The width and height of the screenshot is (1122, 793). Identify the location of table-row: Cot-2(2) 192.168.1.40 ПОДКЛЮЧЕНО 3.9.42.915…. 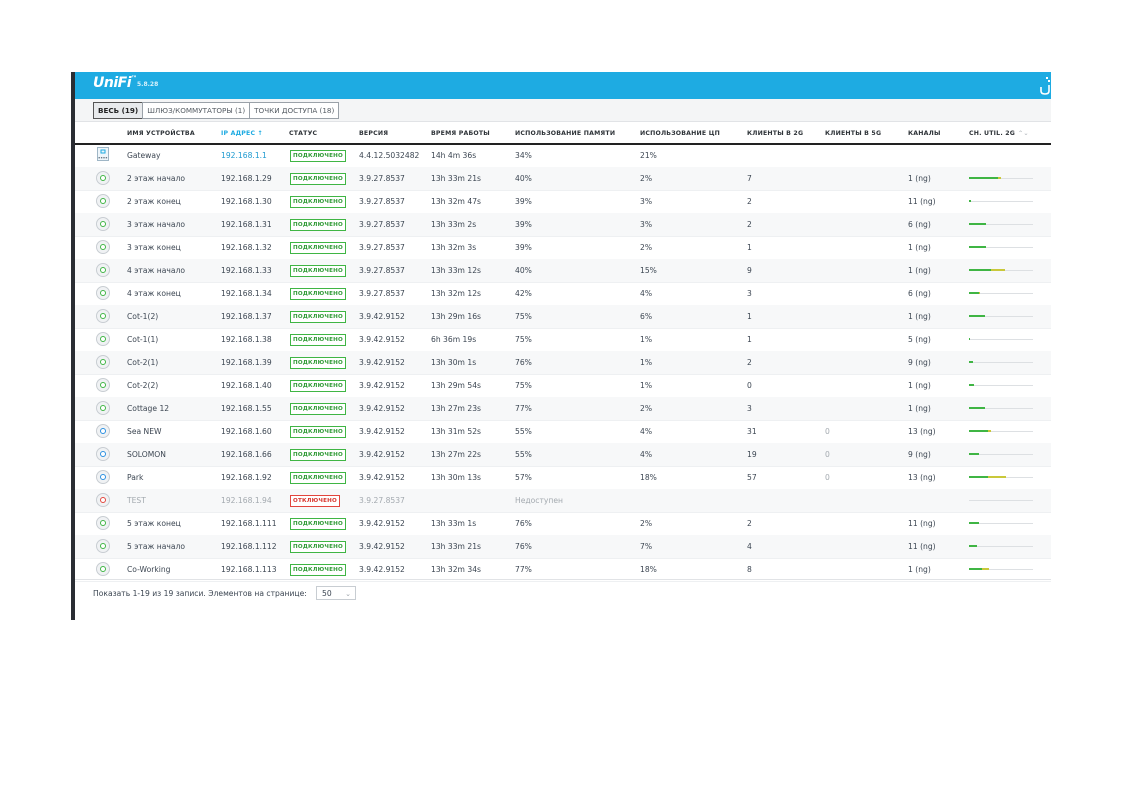
(563, 386).